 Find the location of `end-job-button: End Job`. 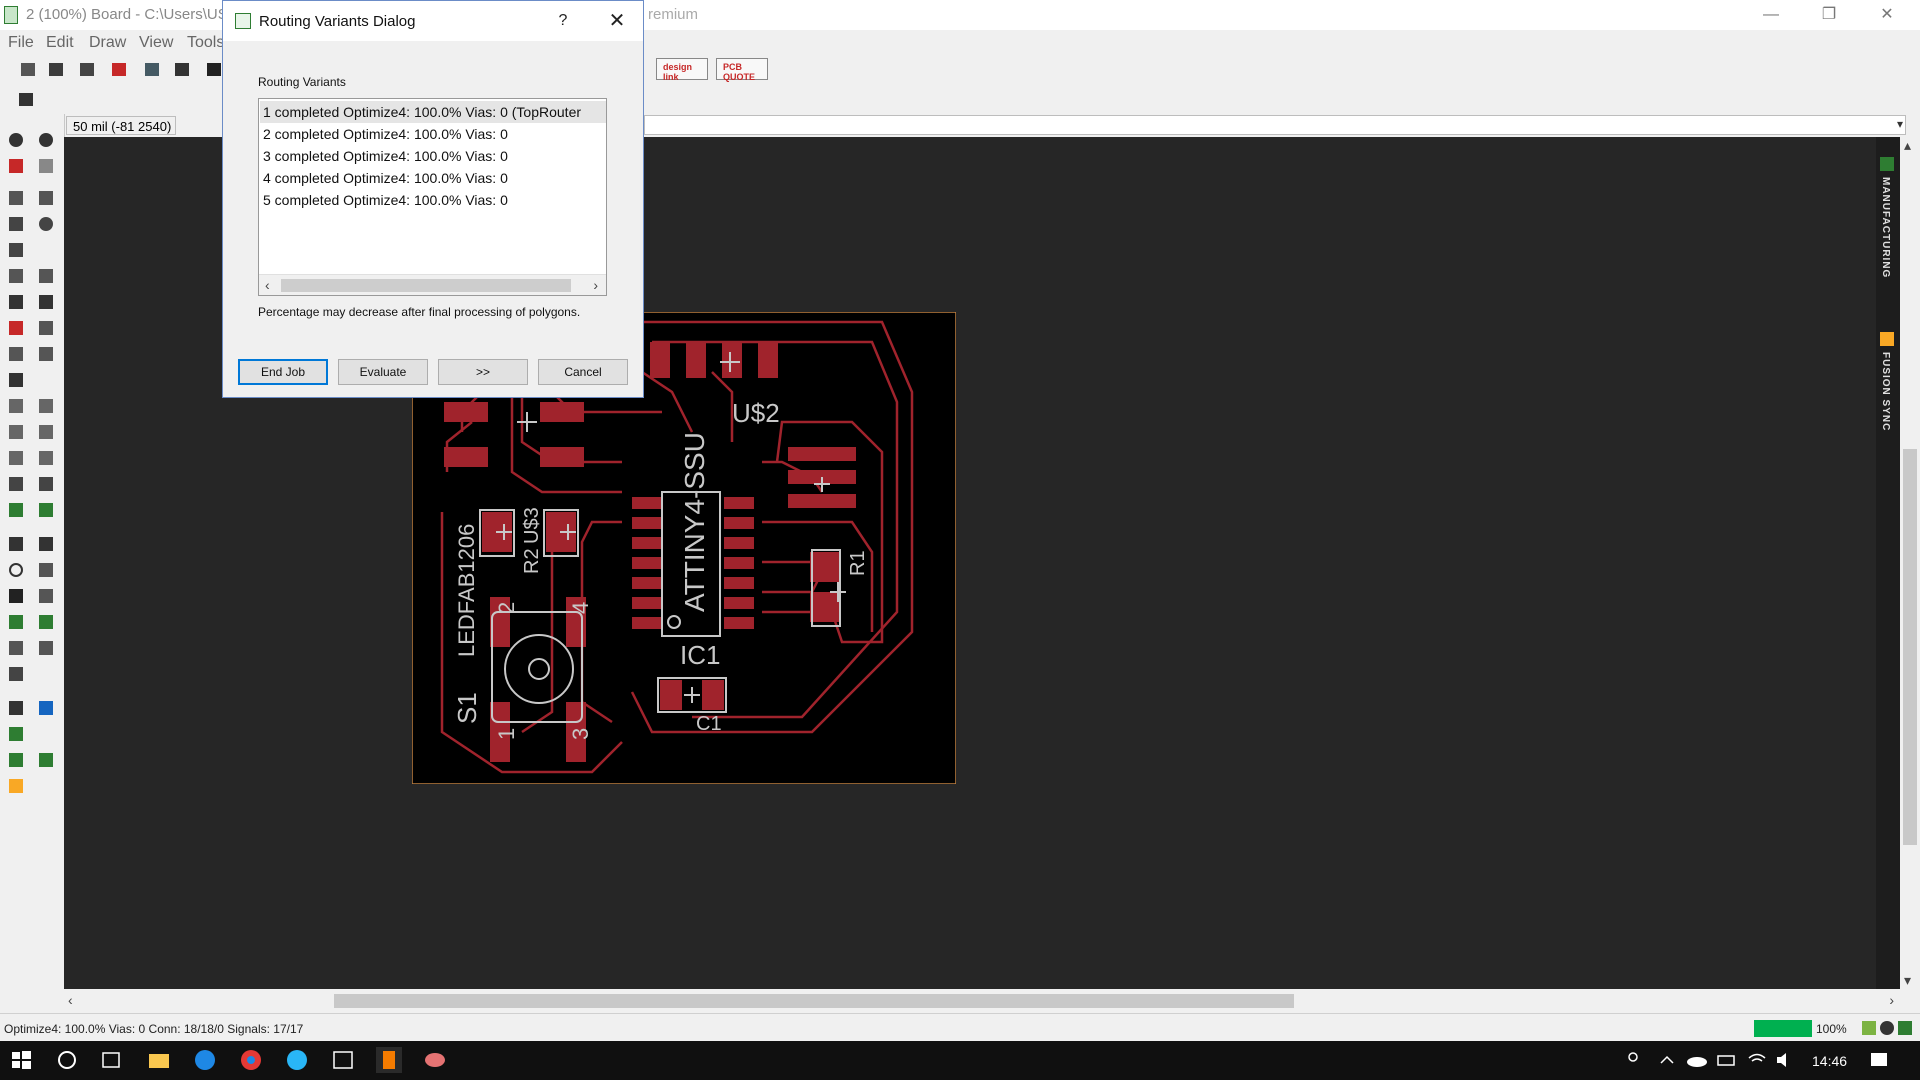

end-job-button: End Job is located at coordinates (283, 372).